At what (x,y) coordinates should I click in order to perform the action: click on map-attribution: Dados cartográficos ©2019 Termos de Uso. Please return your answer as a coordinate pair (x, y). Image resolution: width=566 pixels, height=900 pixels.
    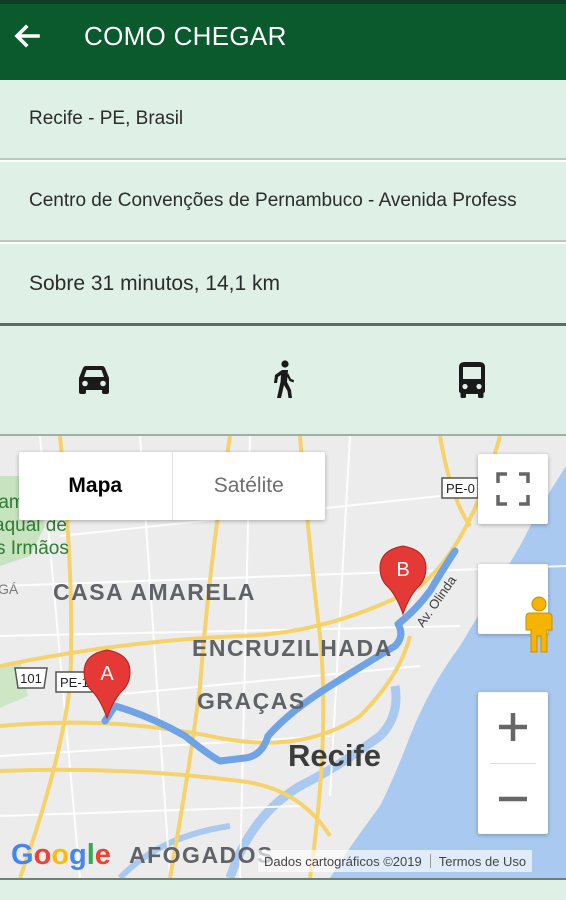
    Looking at the image, I should click on (395, 861).